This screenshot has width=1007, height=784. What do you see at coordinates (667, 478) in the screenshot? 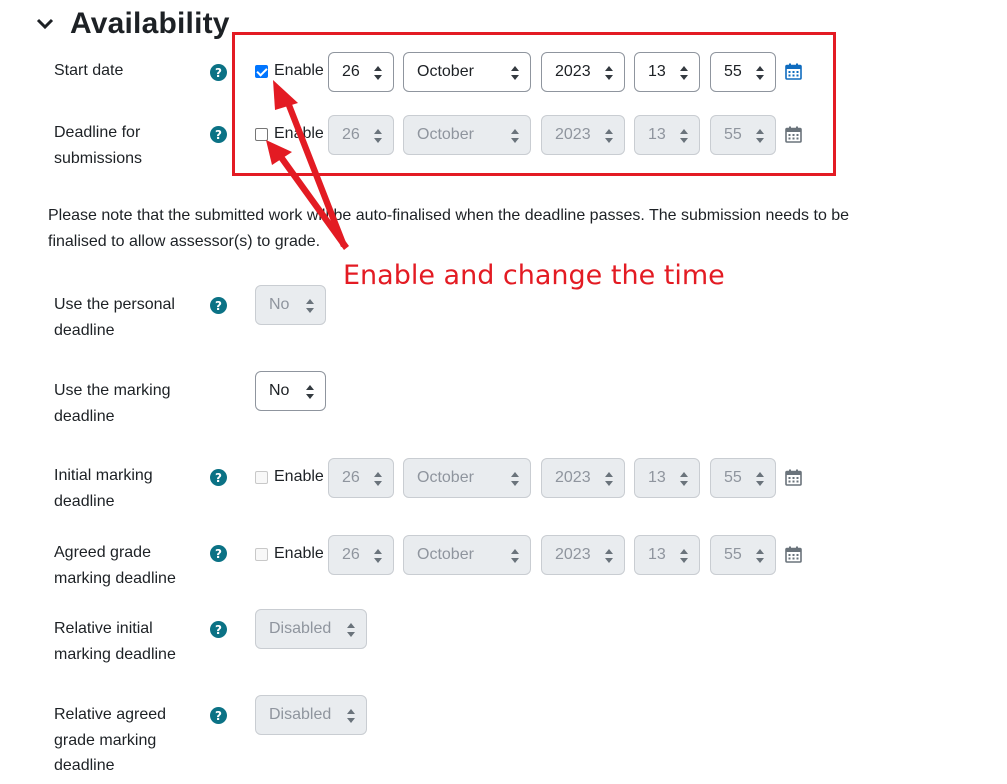
I see `initial-marking-hour-select: 13` at bounding box center [667, 478].